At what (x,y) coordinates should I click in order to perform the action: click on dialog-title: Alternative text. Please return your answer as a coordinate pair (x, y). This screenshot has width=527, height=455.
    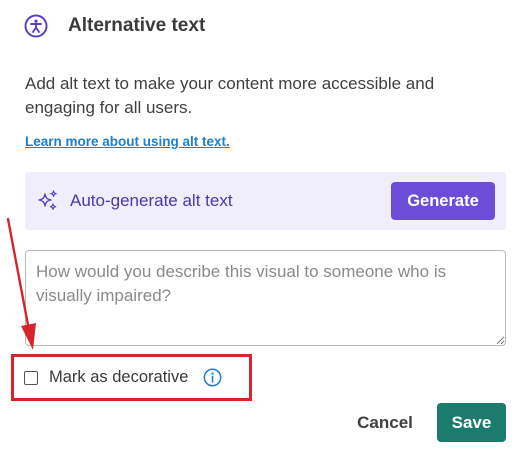
    Looking at the image, I should click on (137, 25).